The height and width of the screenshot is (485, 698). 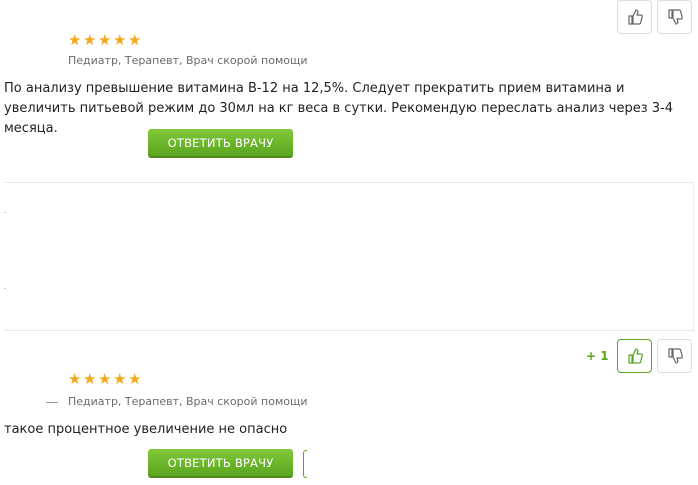 I want to click on answer-text: такое процентное увеличение не опасно, so click(x=146, y=429).